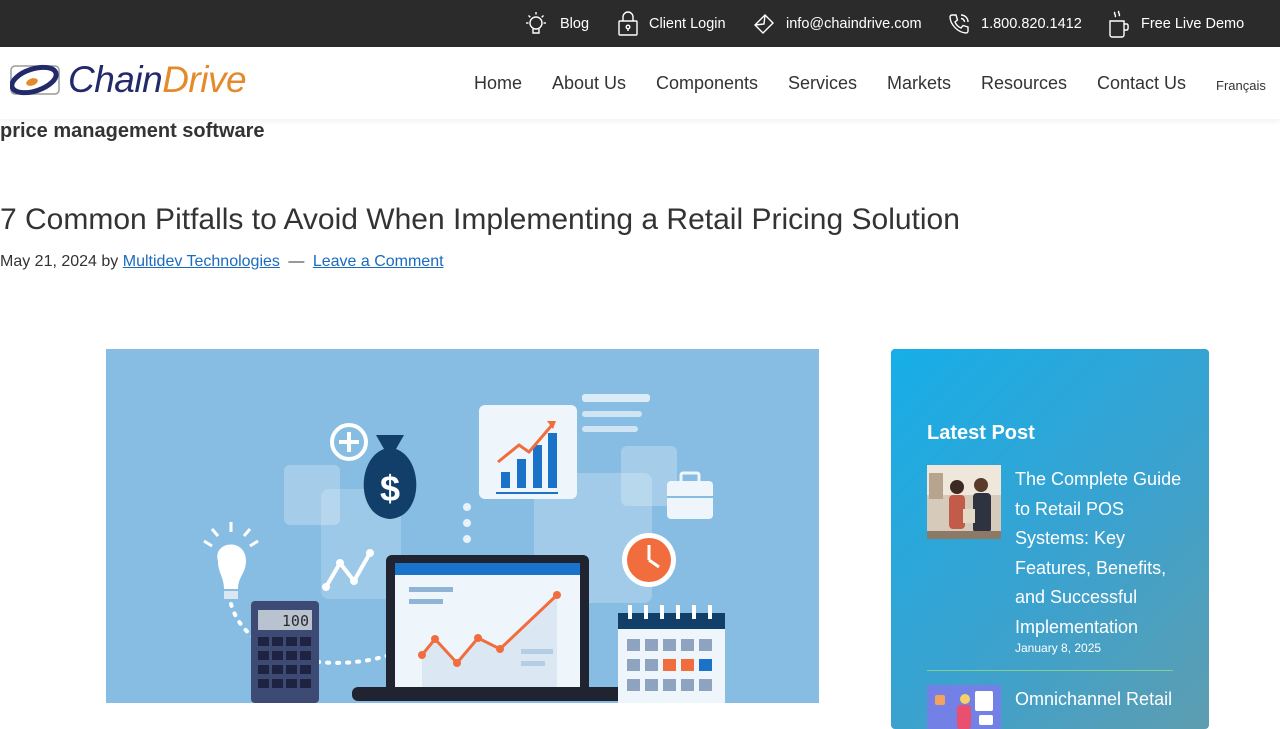 Image resolution: width=1280 pixels, height=729 pixels. What do you see at coordinates (489, 628) in the screenshot?
I see `laptop-icon` at bounding box center [489, 628].